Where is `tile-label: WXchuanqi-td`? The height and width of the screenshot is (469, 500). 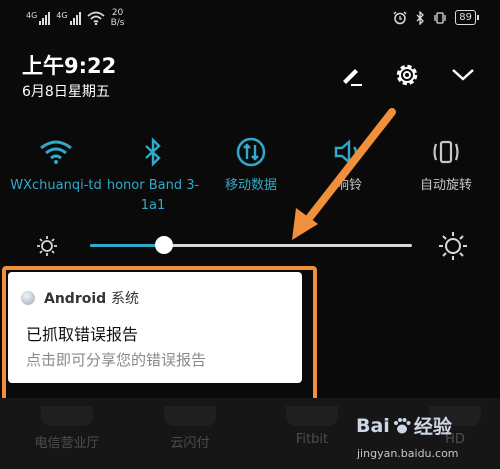
tile-label: WXchuanqi-td is located at coordinates (56, 185).